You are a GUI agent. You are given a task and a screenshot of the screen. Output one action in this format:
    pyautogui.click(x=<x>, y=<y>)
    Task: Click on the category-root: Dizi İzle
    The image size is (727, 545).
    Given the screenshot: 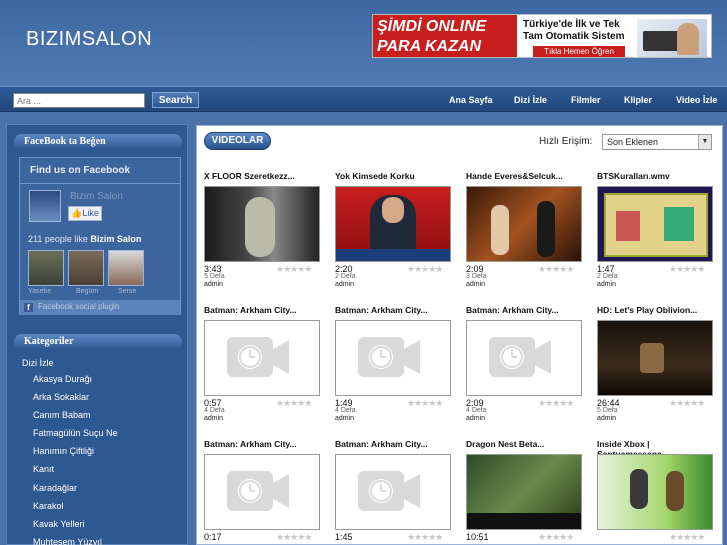 What is the action you would take?
    pyautogui.click(x=102, y=363)
    